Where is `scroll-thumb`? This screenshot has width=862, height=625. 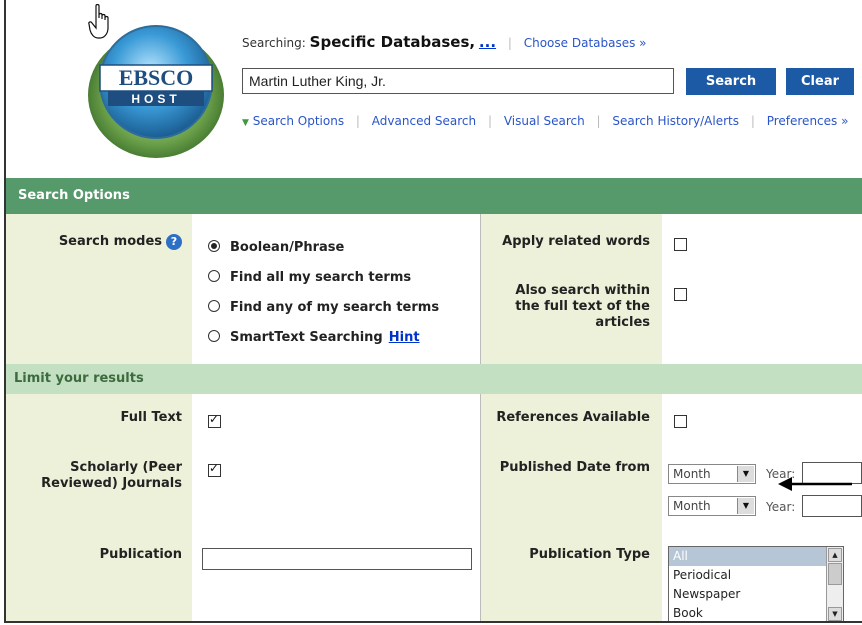
scroll-thumb is located at coordinates (835, 574).